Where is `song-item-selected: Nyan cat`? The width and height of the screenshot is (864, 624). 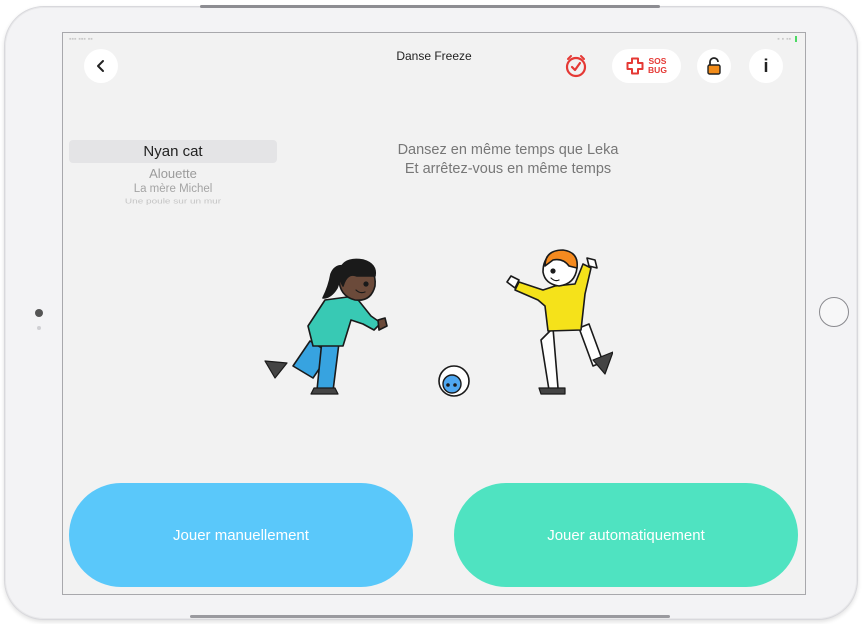
song-item-selected: Nyan cat is located at coordinates (173, 151).